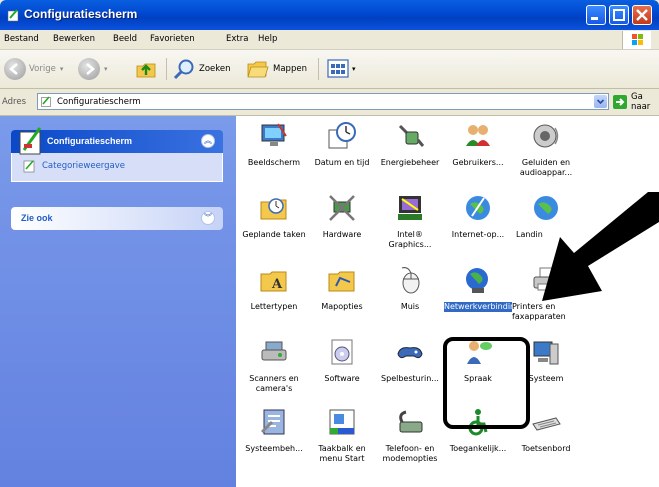  What do you see at coordinates (342, 216) in the screenshot?
I see `item-hardware: Hardware` at bounding box center [342, 216].